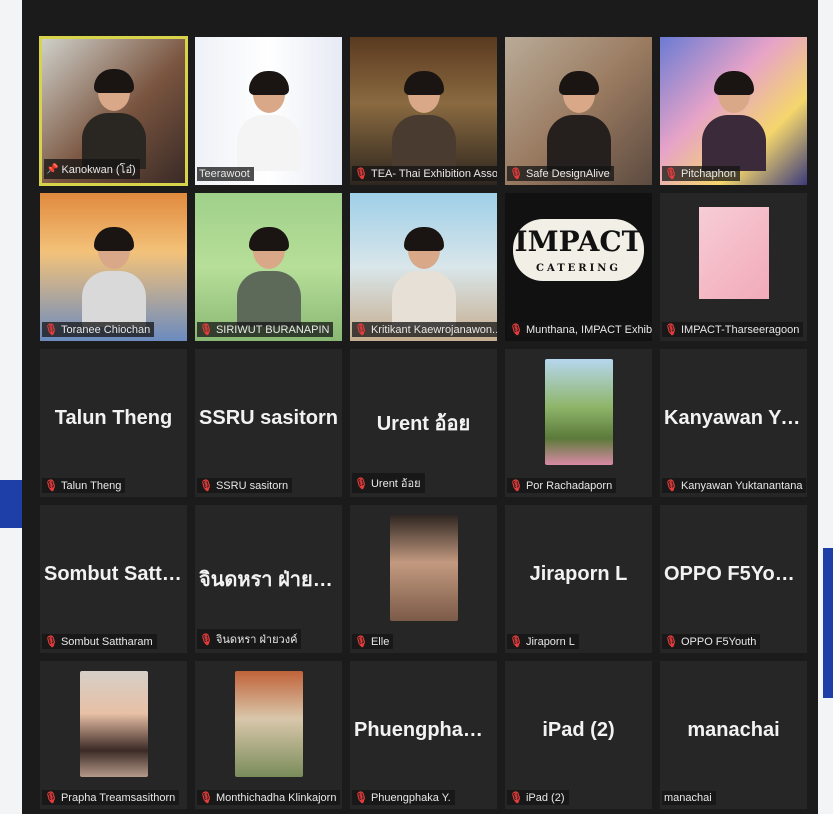 The width and height of the screenshot is (833, 814). Describe the element at coordinates (550, 641) in the screenshot. I see `participant-name: Jiraporn L` at that location.